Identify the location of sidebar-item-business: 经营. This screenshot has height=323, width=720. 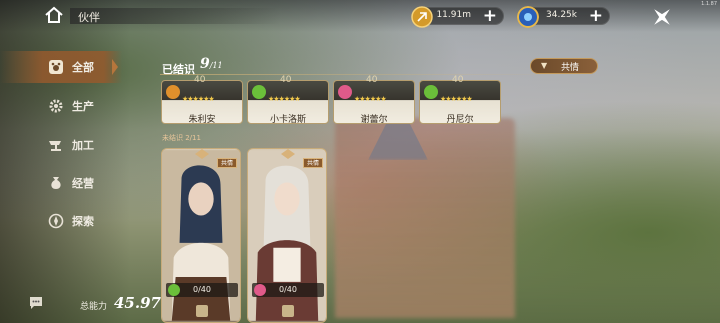
(61, 183).